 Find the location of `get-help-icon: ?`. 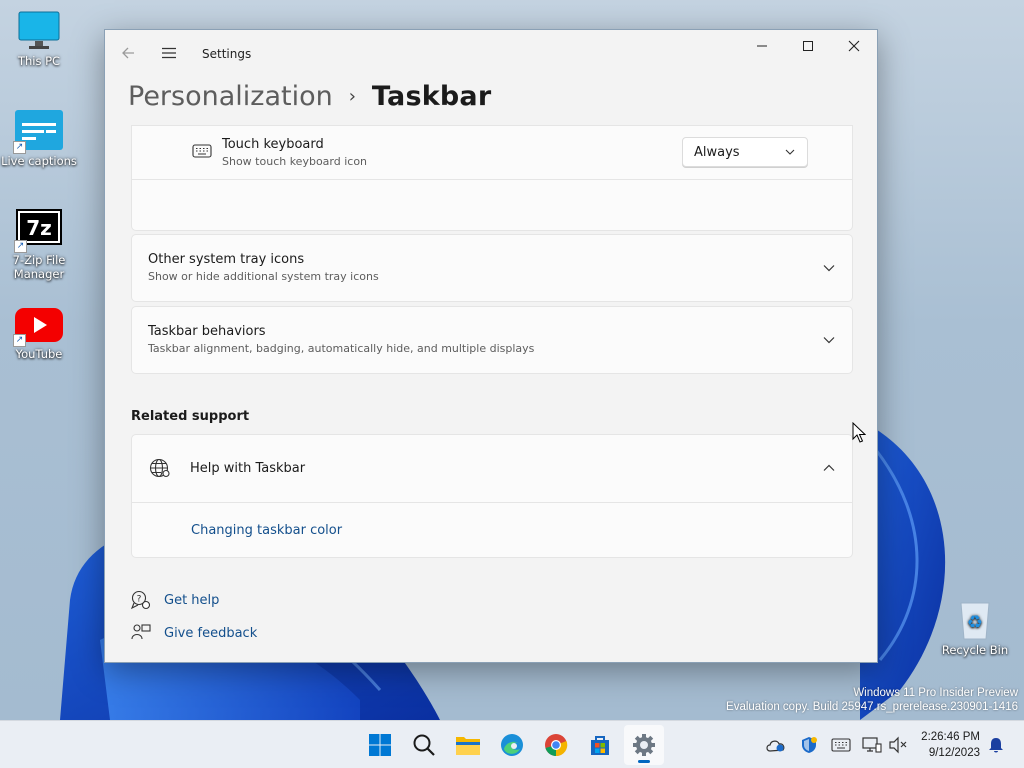

get-help-icon: ? is located at coordinates (141, 600).